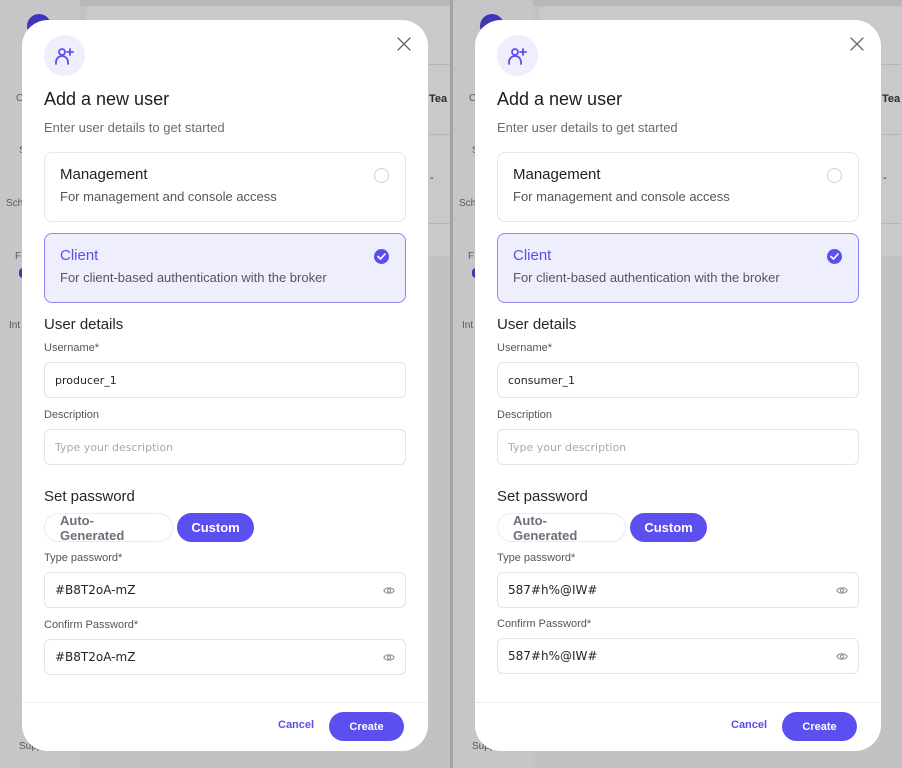  I want to click on confirm-password-value: #B8T2oA-mZ, so click(95, 657).